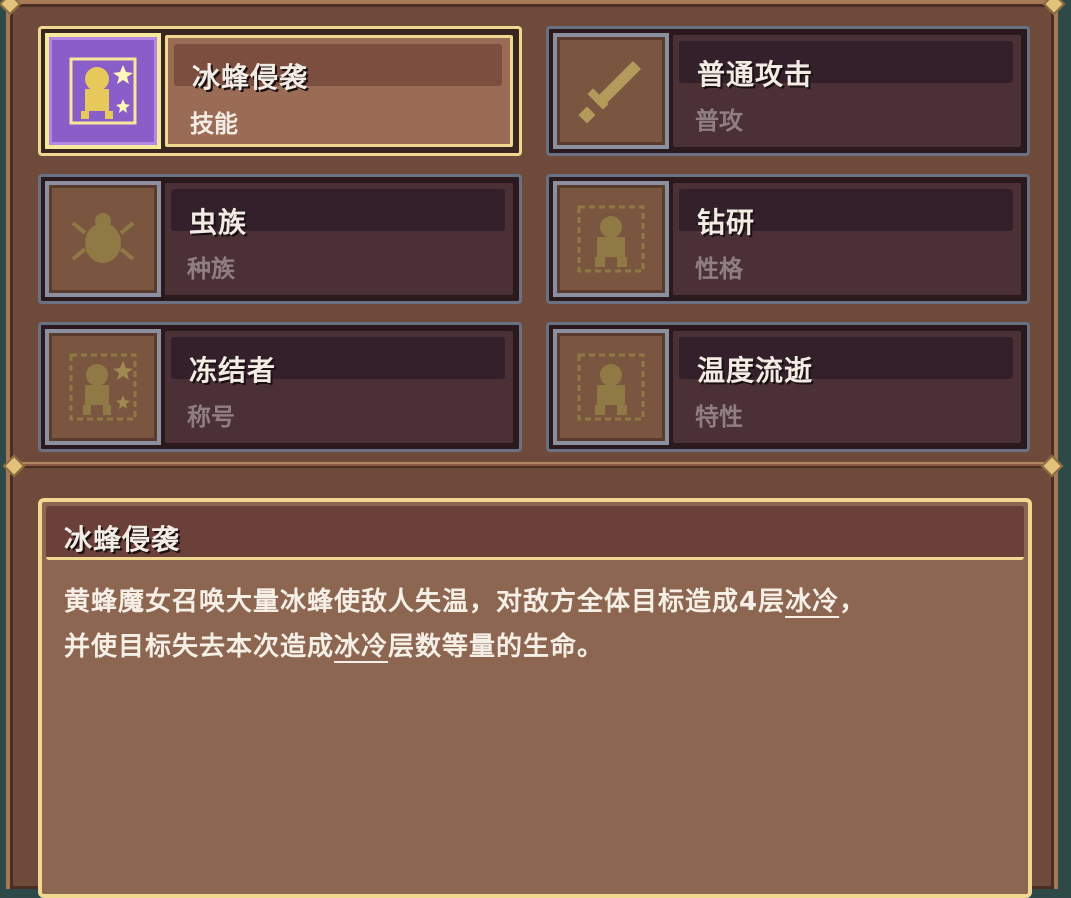 This screenshot has width=1071, height=898. What do you see at coordinates (250, 77) in the screenshot?
I see `card-name: 冰蜂侵袭` at bounding box center [250, 77].